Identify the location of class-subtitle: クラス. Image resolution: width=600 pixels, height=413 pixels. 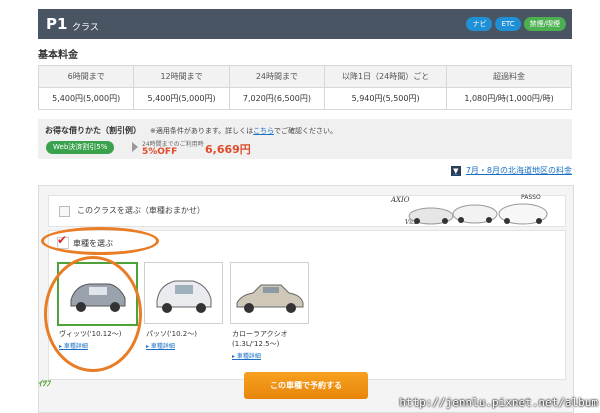
(85, 28).